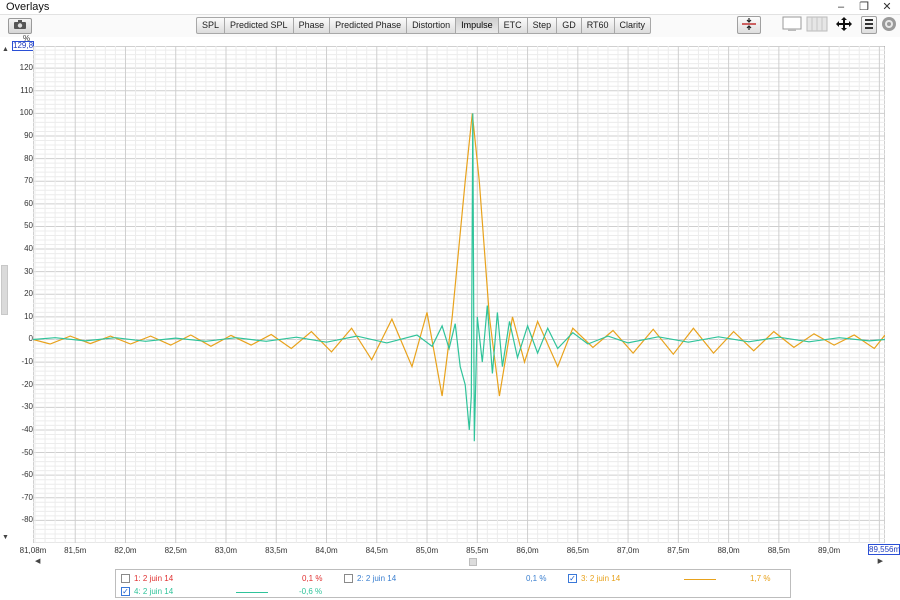 Image resolution: width=900 pixels, height=600 pixels. What do you see at coordinates (477, 550) in the screenshot?
I see `x-tick-label: 85,5m` at bounding box center [477, 550].